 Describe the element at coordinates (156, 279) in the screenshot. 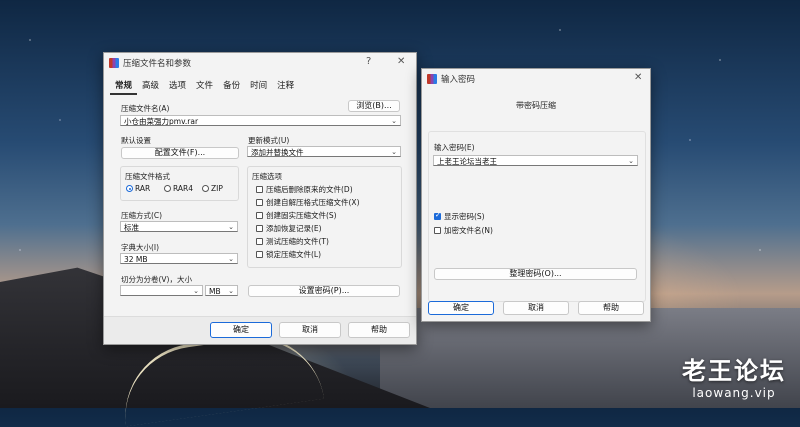

I see `split-volume-label: 切分为分卷(V)，大小` at that location.